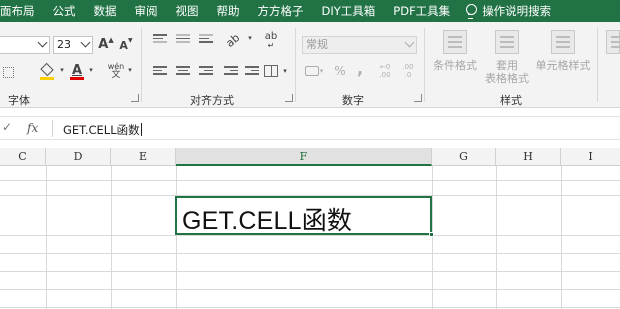  I want to click on tab-fangfang: 方方格子, so click(281, 11).